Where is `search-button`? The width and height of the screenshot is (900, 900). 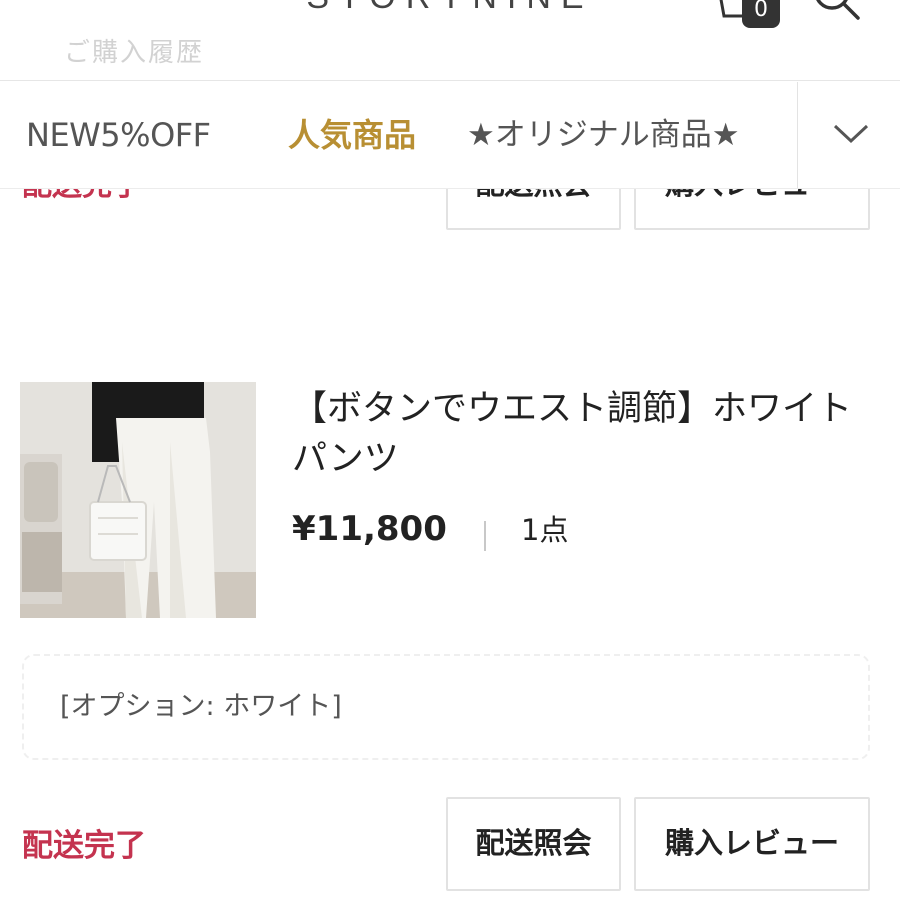 search-button is located at coordinates (836, 15).